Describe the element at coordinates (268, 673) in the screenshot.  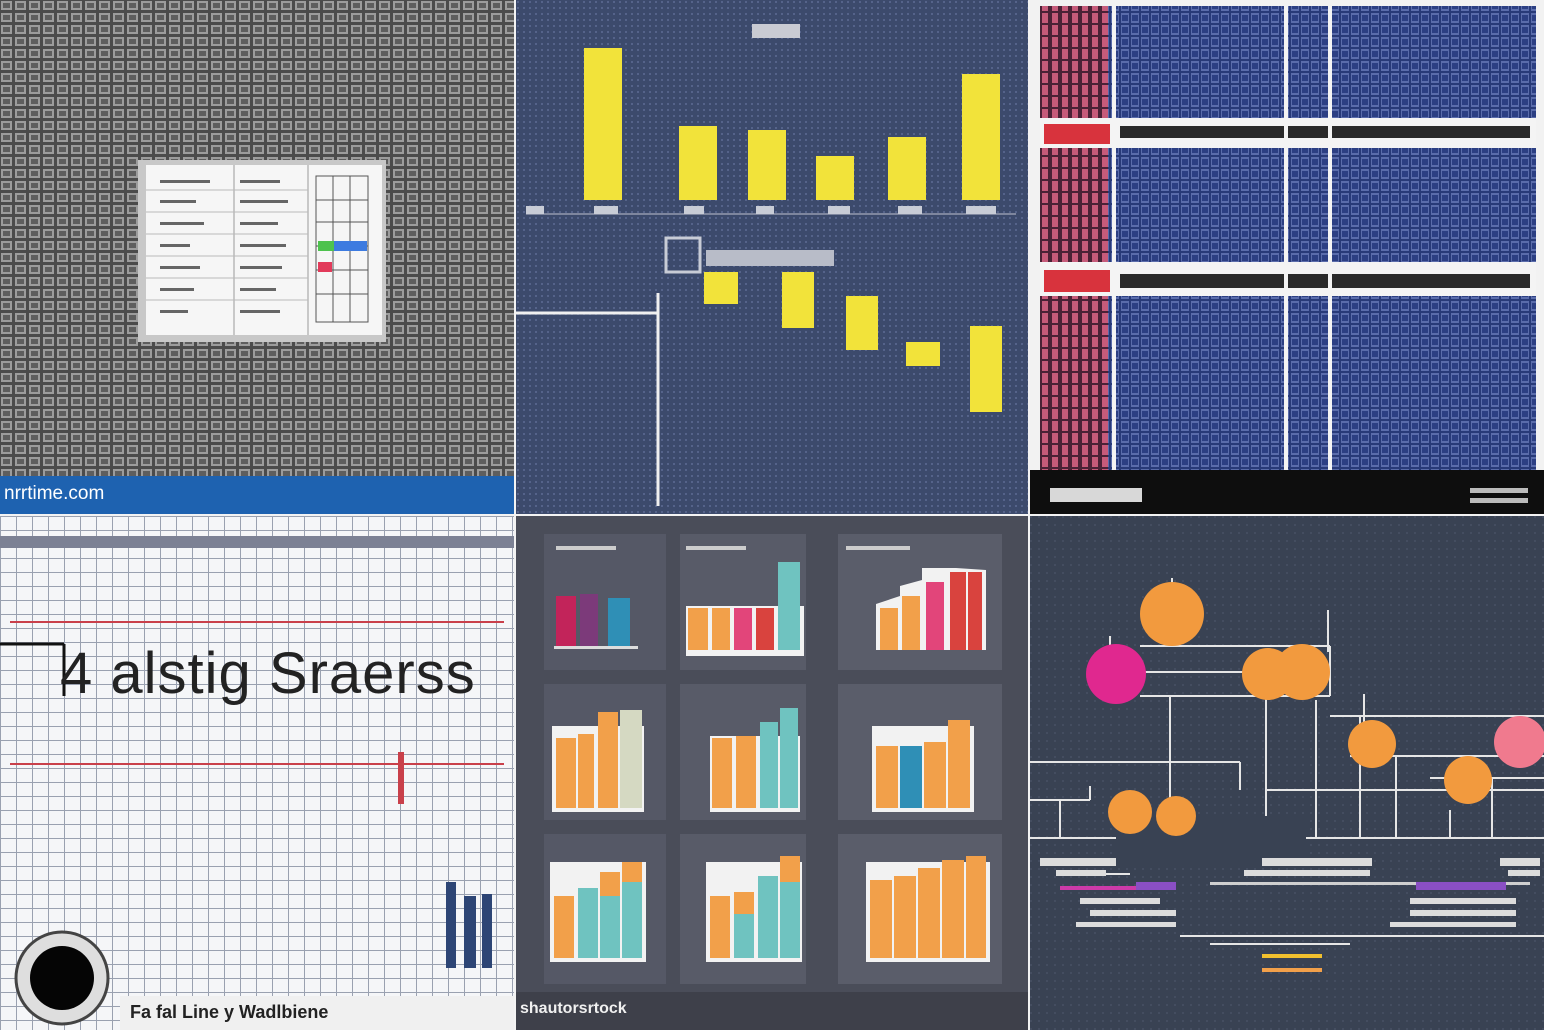
I see `headline-text: 4 alstig Sraerss` at that location.